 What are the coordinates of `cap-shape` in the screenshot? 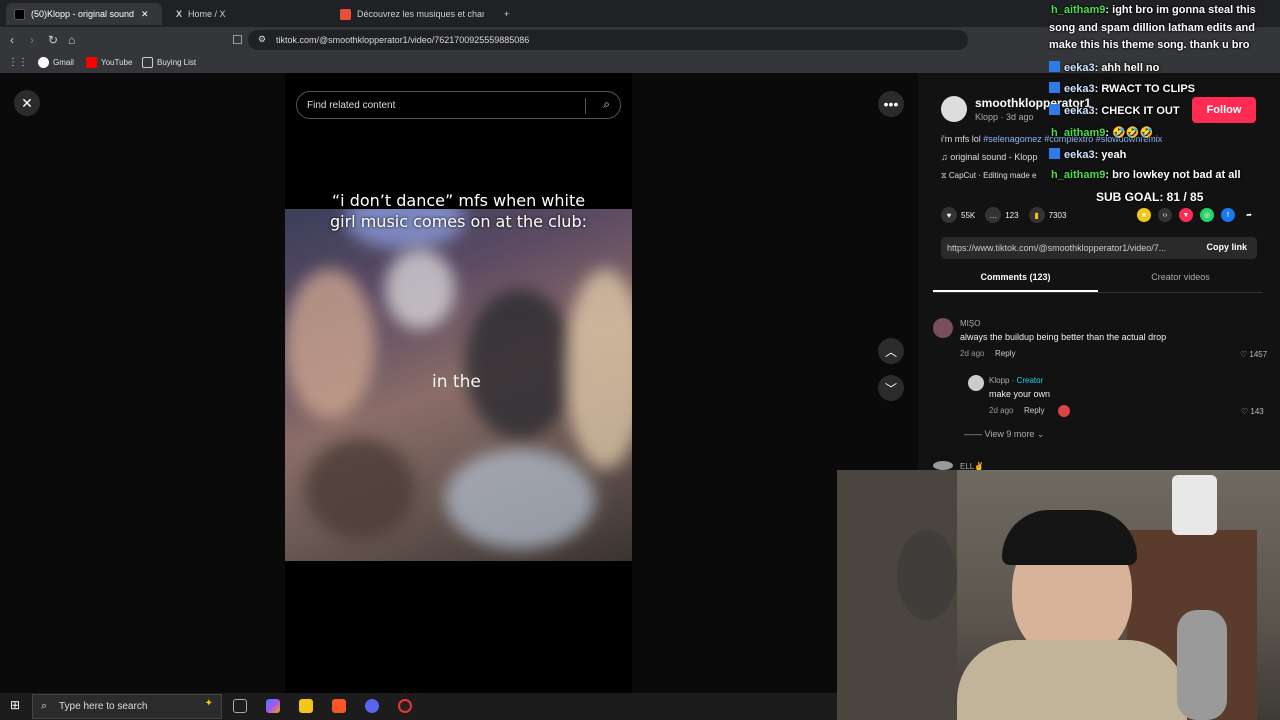 It's located at (1069, 537).